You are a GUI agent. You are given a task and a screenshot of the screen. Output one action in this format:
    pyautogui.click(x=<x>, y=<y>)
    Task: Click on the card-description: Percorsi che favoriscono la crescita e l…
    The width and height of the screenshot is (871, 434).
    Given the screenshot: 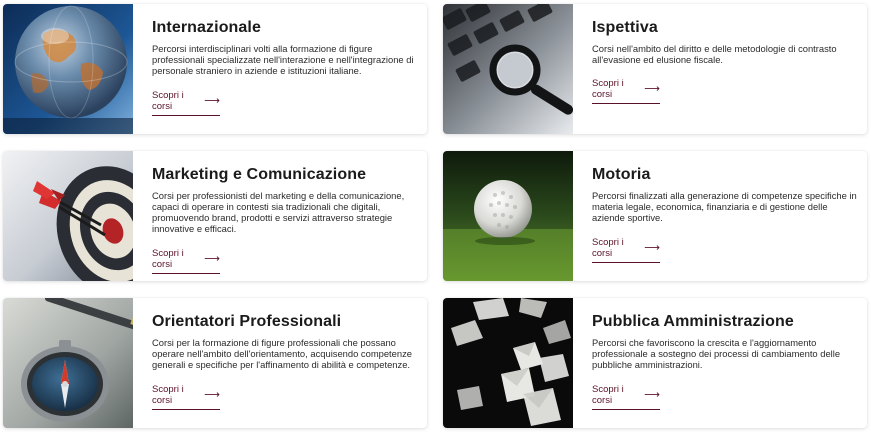 What is the action you would take?
    pyautogui.click(x=716, y=353)
    